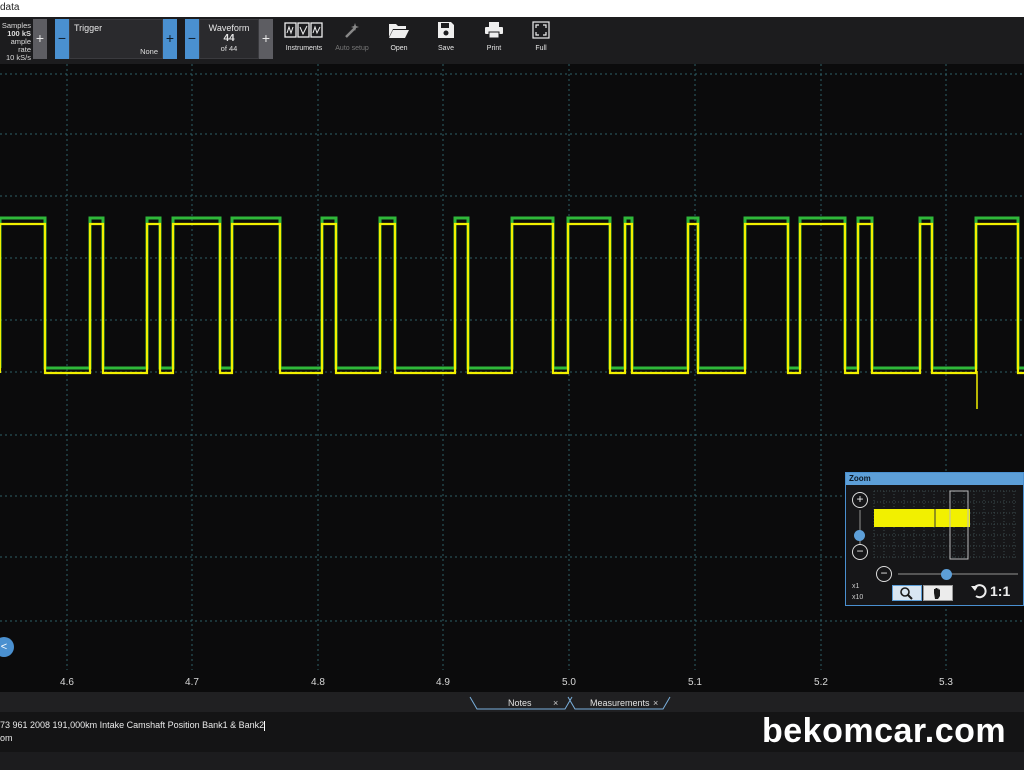 The image size is (1024, 770). Describe the element at coordinates (620, 703) in the screenshot. I see `tab-measurements-label: Measurements` at that location.